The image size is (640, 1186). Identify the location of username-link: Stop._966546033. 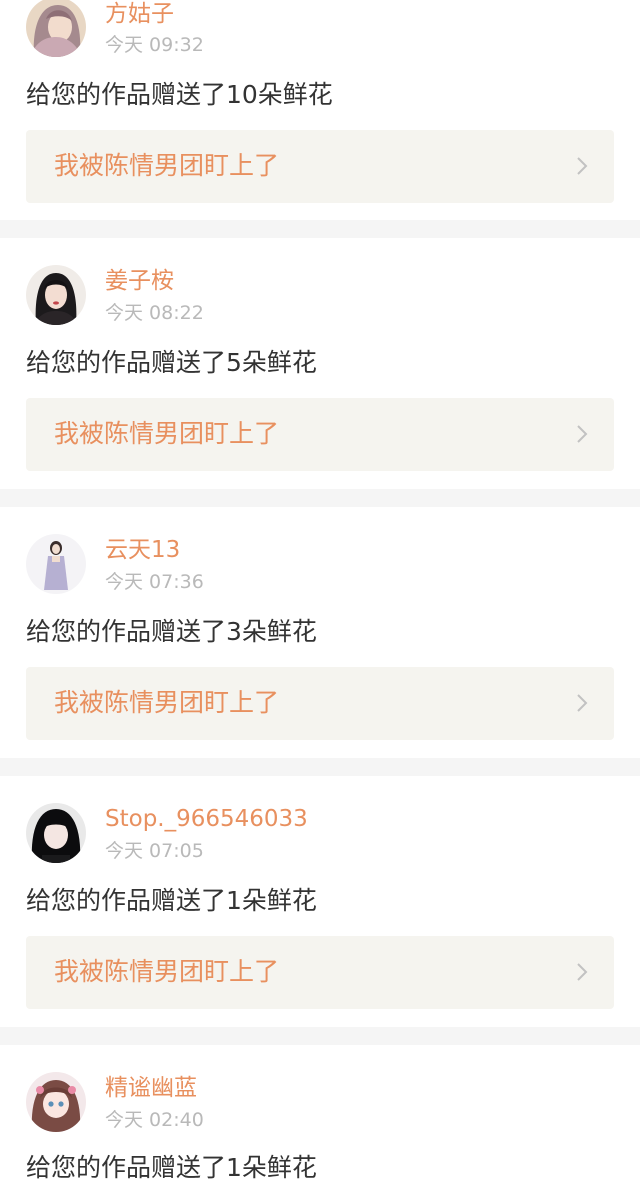
(206, 819).